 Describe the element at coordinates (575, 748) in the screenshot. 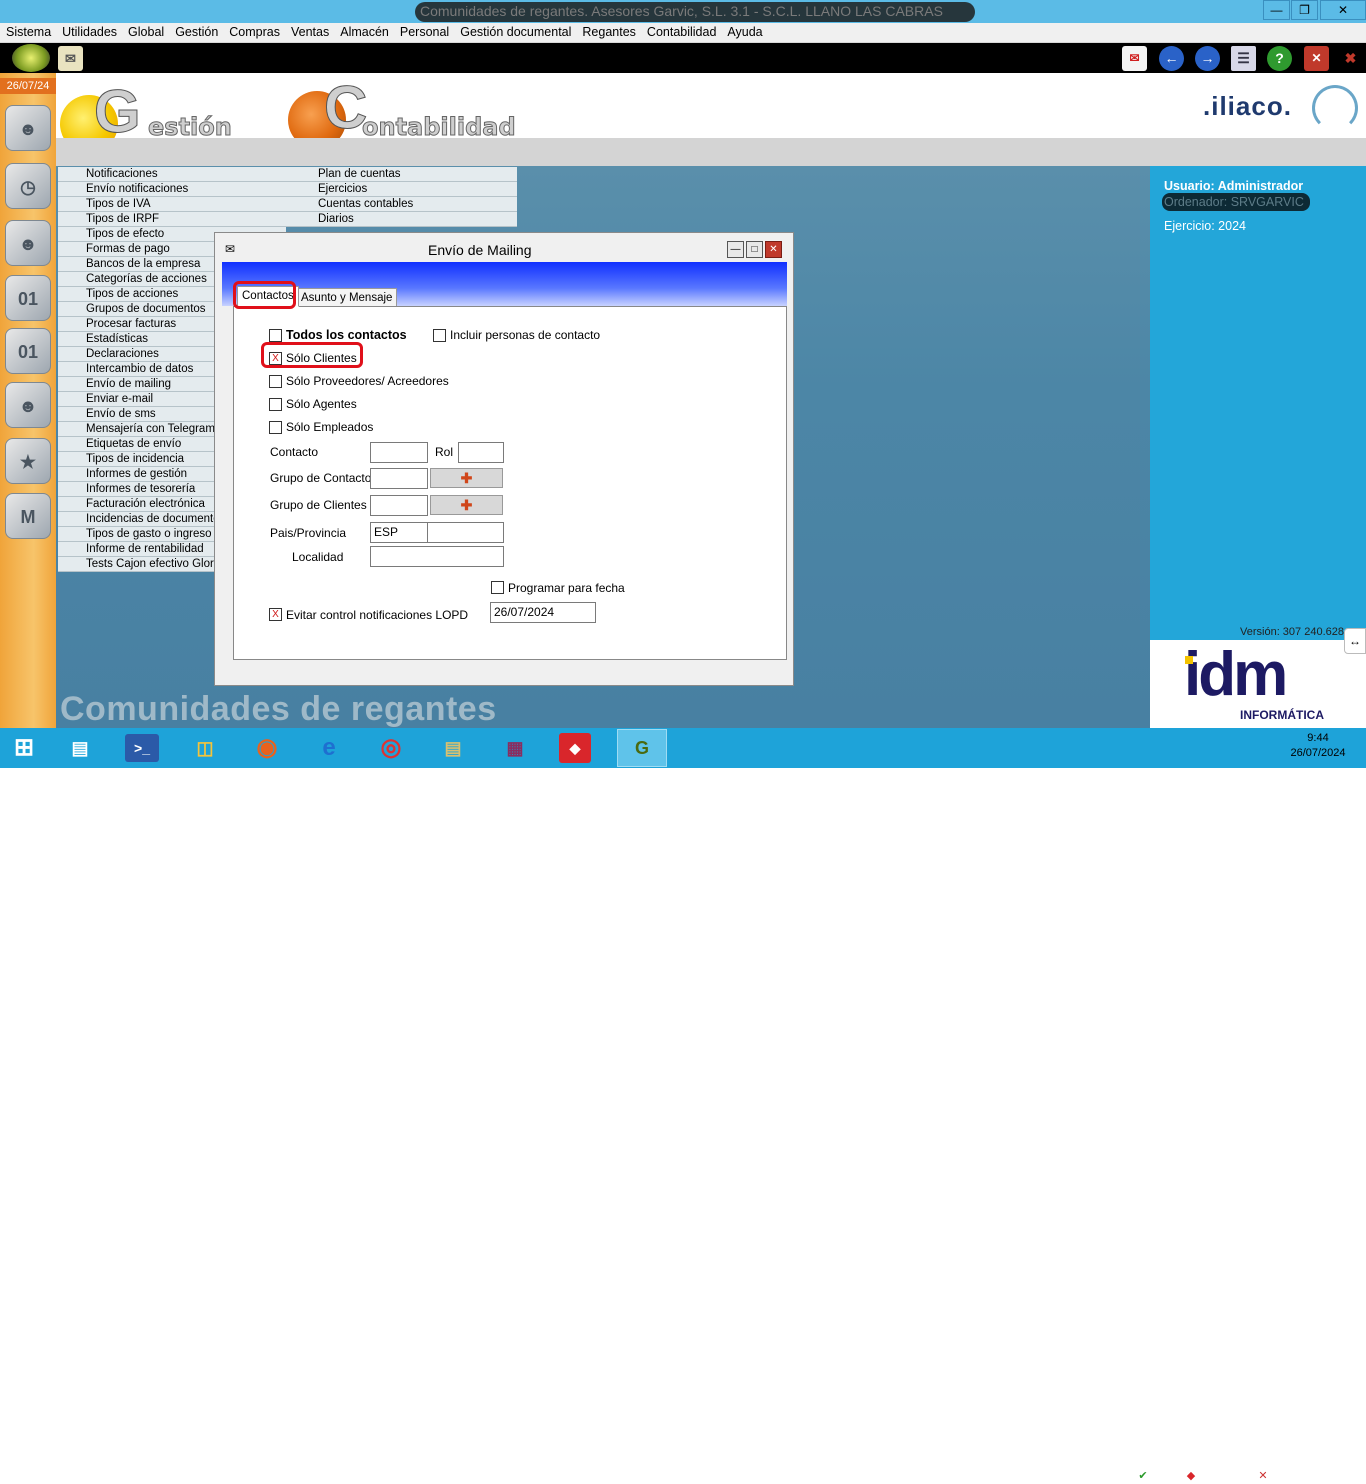

I see `anydesk-icon: ◆` at that location.